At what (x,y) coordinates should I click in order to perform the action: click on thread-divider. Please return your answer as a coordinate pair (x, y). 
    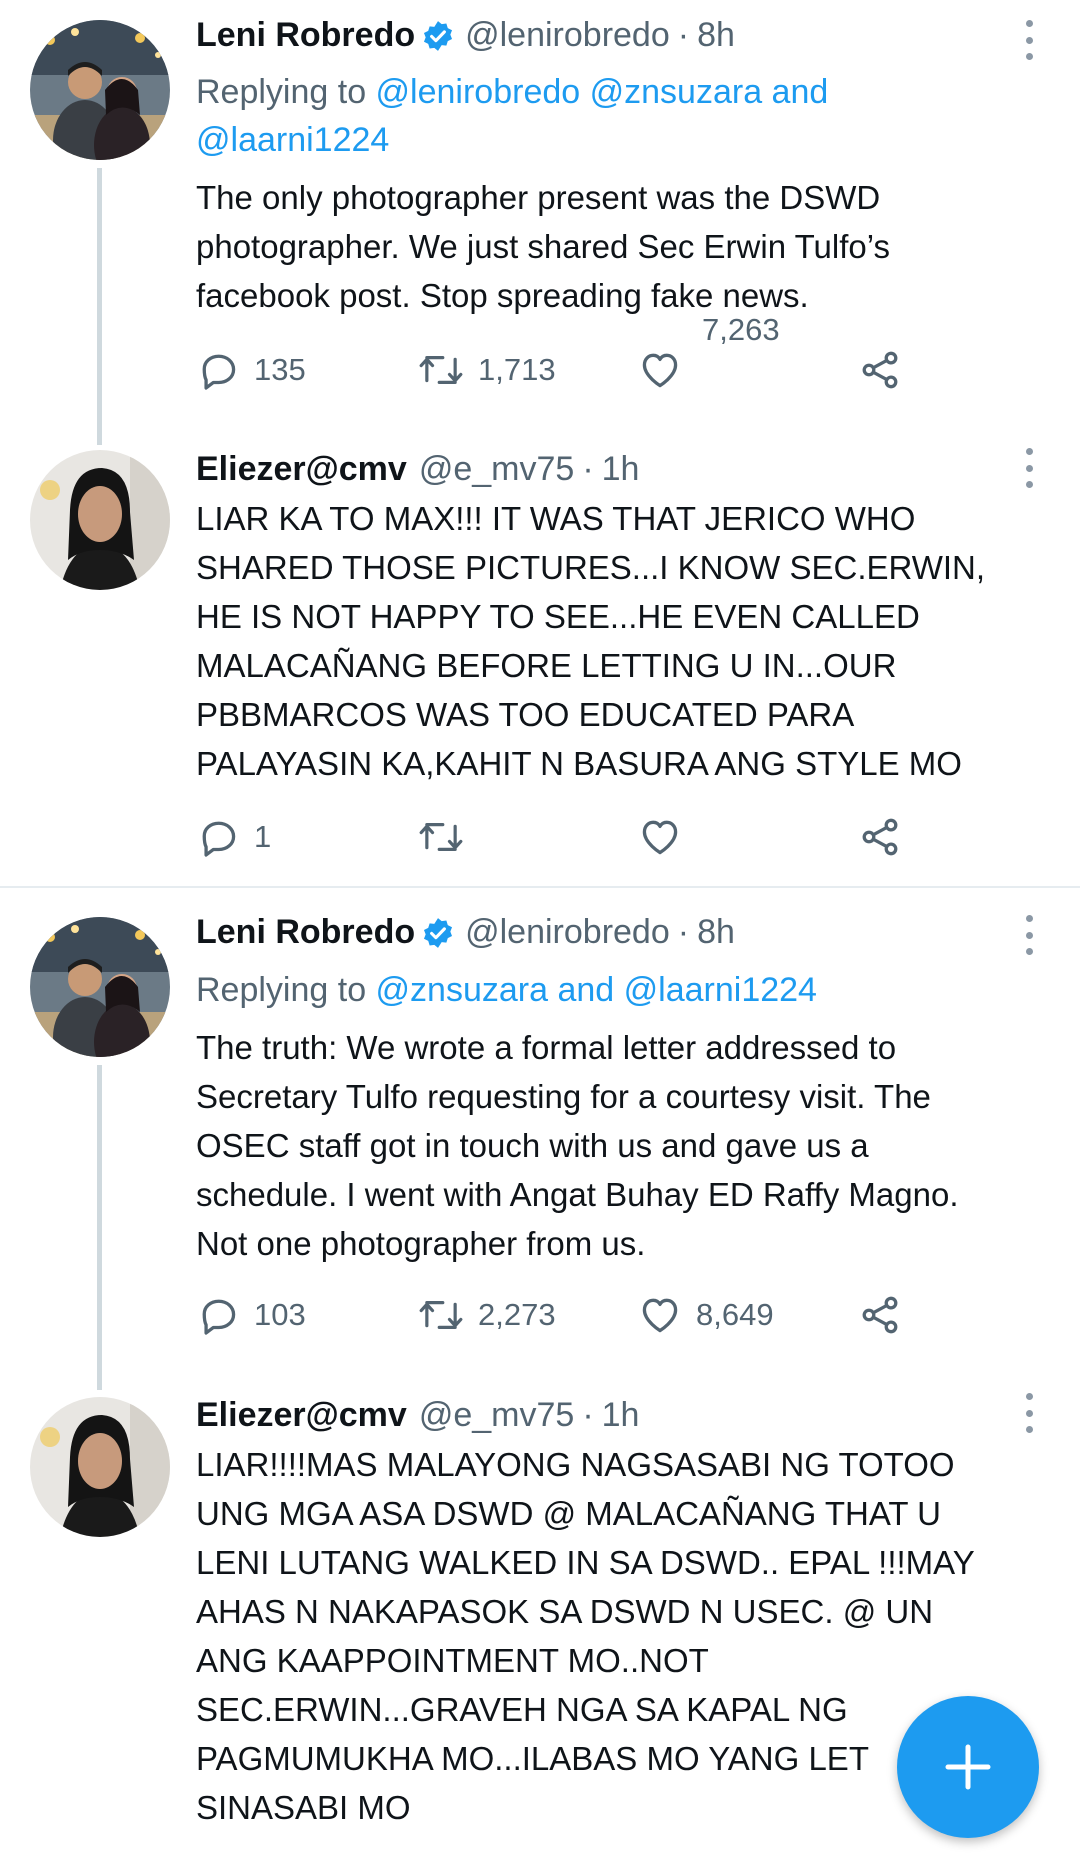
    Looking at the image, I should click on (540, 887).